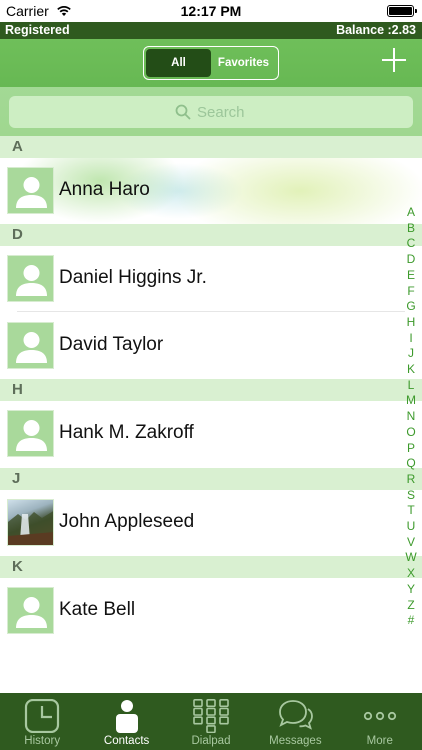 Image resolution: width=422 pixels, height=750 pixels. Describe the element at coordinates (379, 716) in the screenshot. I see `more-icon` at that location.